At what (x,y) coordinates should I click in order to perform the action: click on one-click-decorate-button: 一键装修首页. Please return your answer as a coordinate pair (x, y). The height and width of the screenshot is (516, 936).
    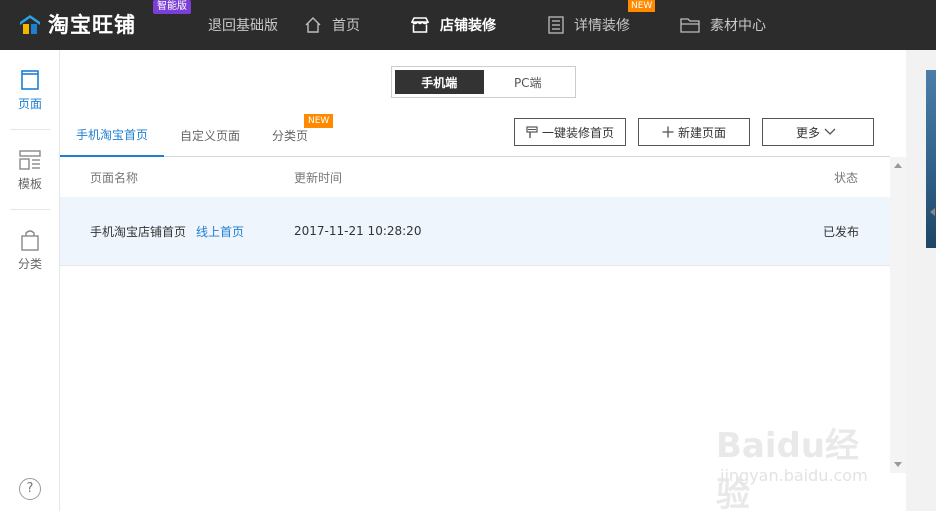
    Looking at the image, I should click on (570, 132).